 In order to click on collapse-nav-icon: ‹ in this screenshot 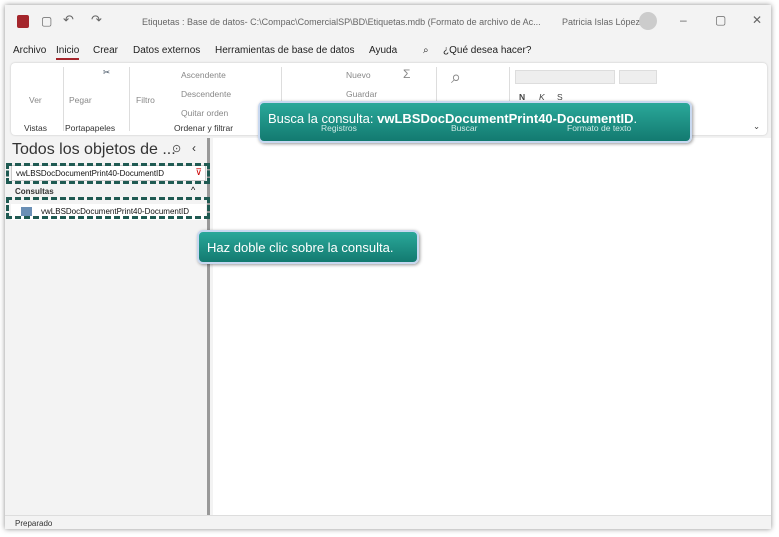, I will do `click(194, 148)`.